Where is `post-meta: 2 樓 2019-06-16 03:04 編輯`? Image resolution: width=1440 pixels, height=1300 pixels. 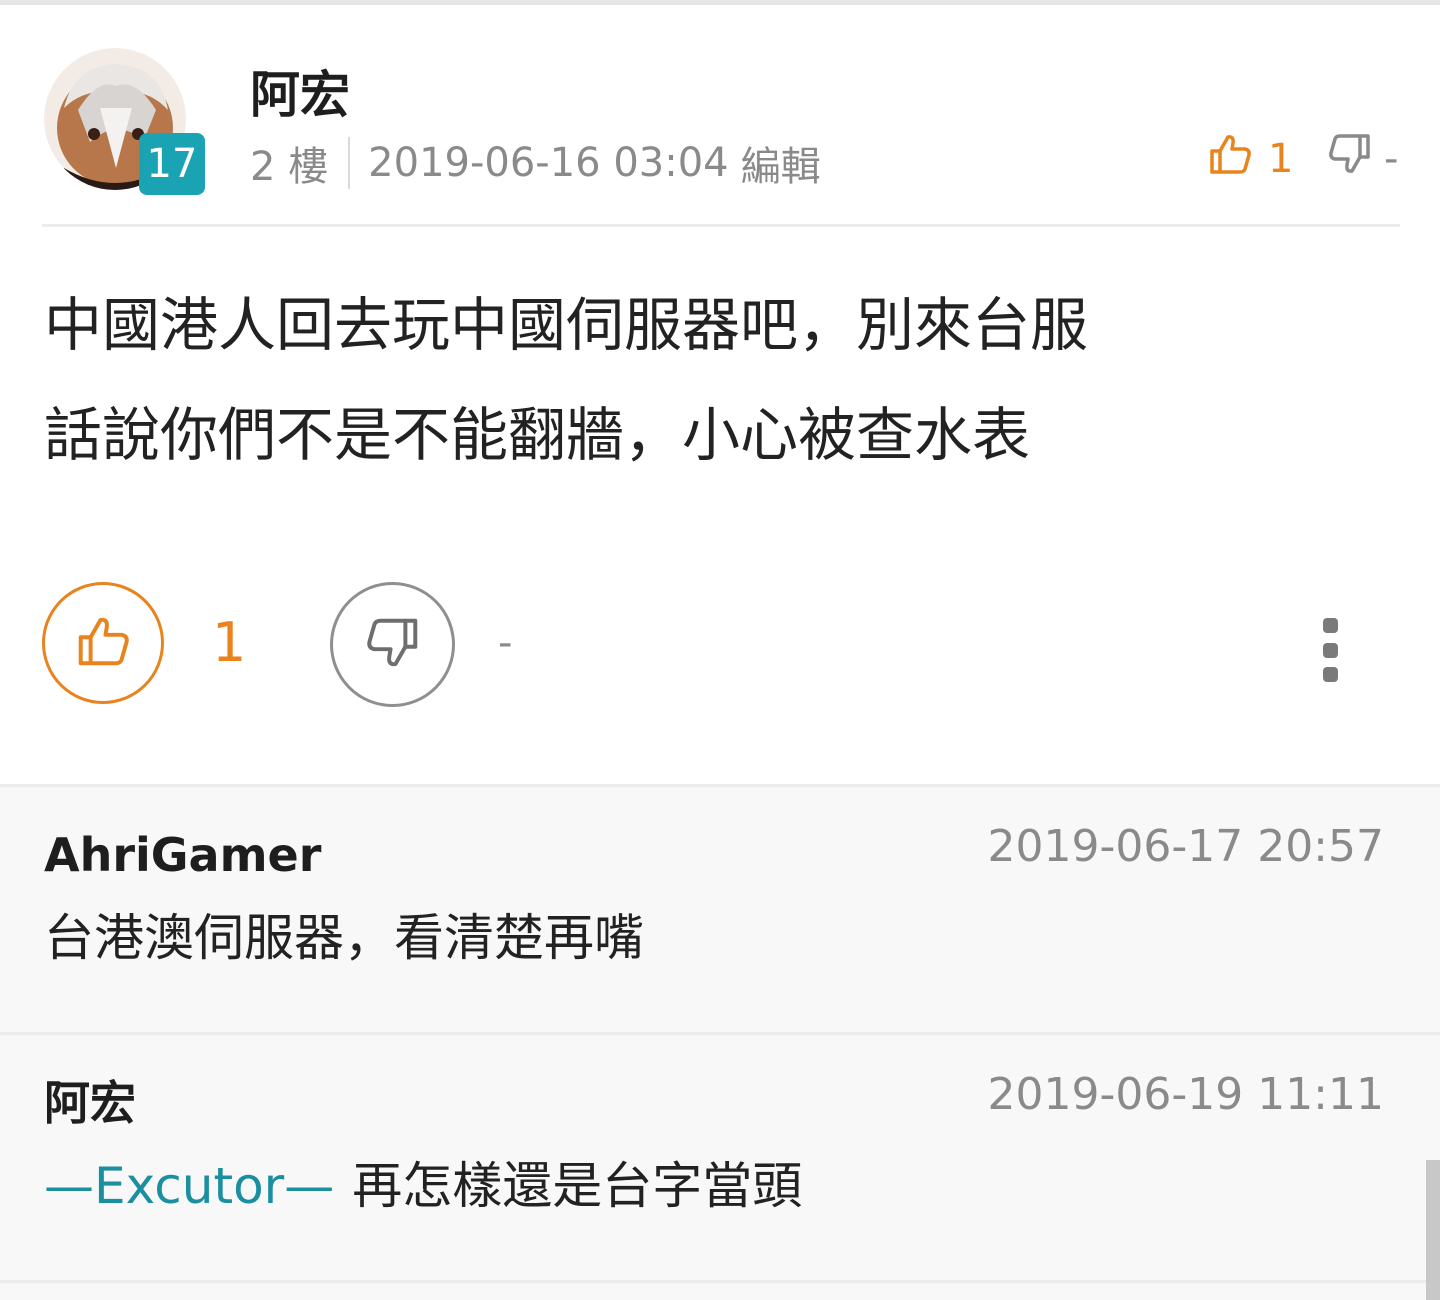
post-meta: 2 樓 2019-06-16 03:04 編輯 is located at coordinates (535, 163).